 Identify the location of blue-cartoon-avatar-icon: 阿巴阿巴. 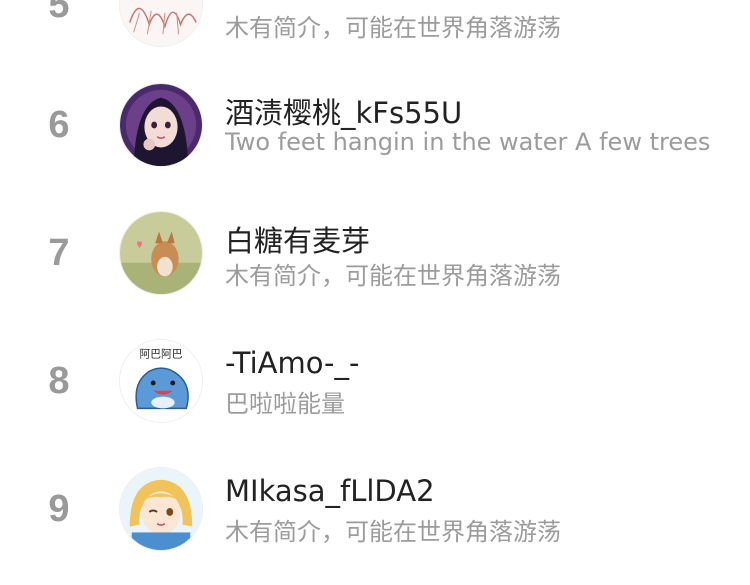
(161, 381).